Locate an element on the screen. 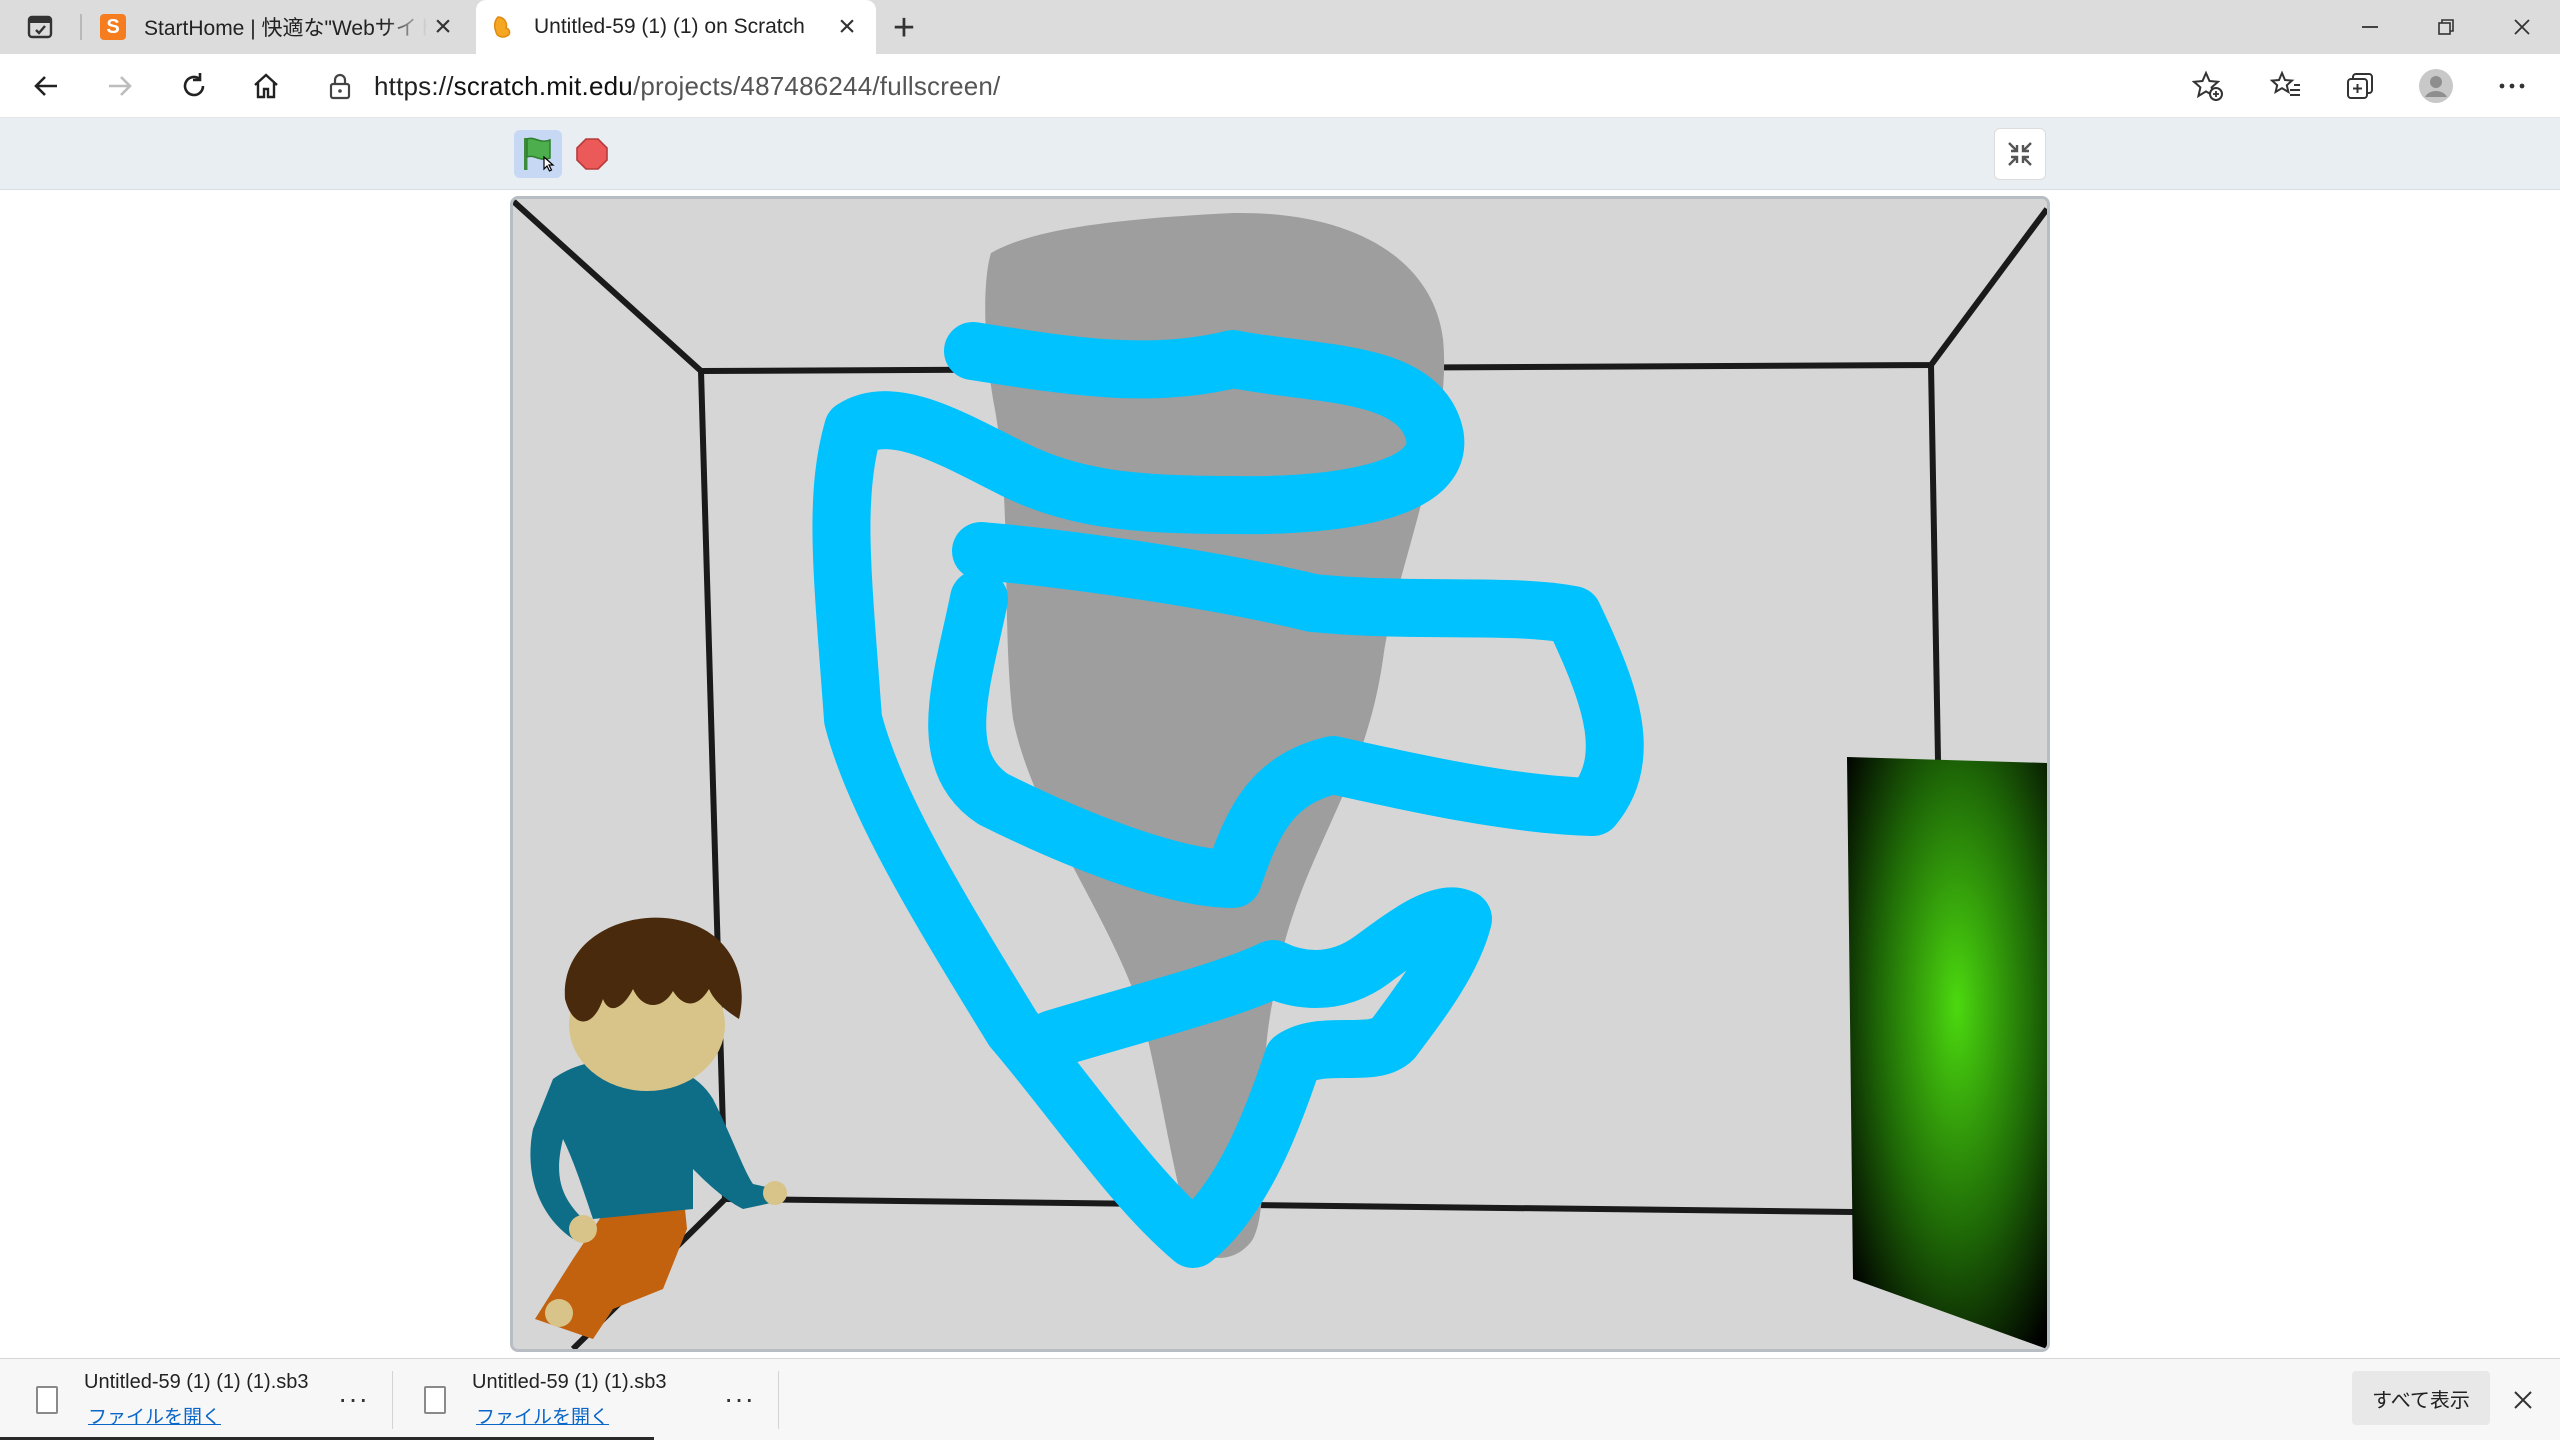  forward-arrow-icon is located at coordinates (120, 86).